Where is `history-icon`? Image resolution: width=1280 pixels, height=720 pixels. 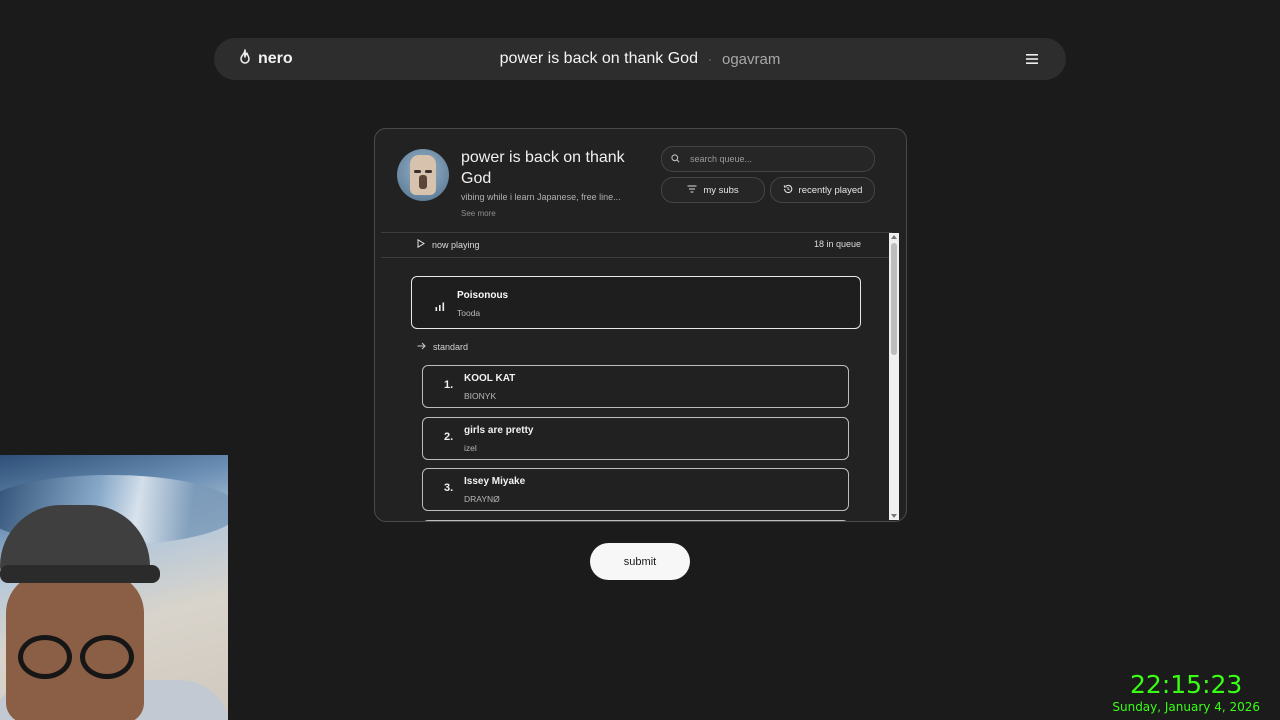
history-icon is located at coordinates (788, 190).